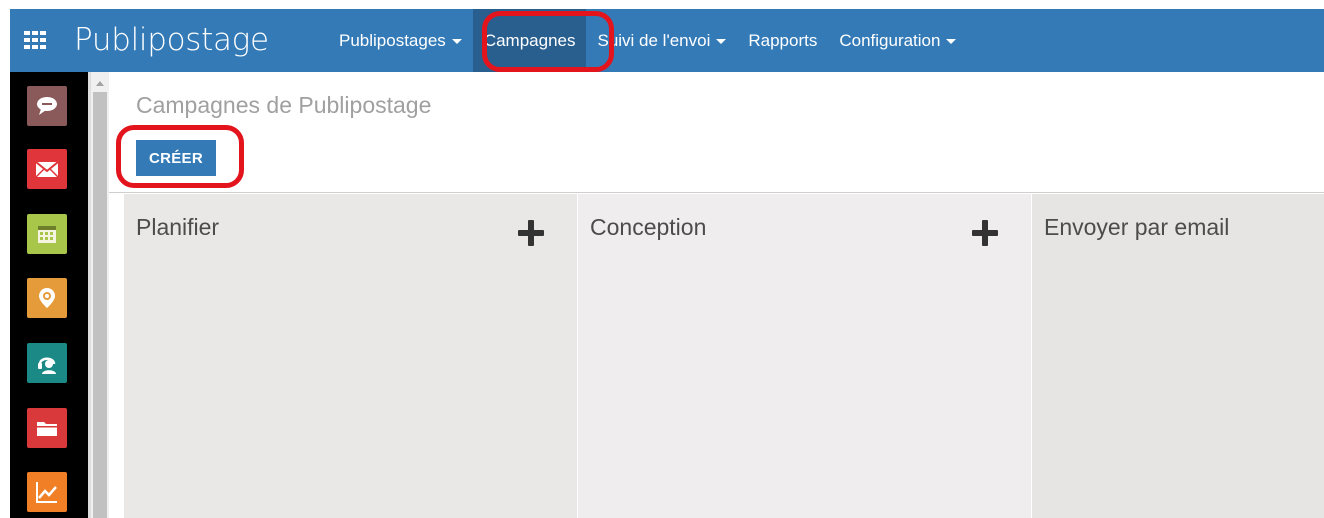 This screenshot has width=1324, height=518. What do you see at coordinates (1178, 356) in the screenshot?
I see `kanban-column-envoyer-par-email: Envoyer par email` at bounding box center [1178, 356].